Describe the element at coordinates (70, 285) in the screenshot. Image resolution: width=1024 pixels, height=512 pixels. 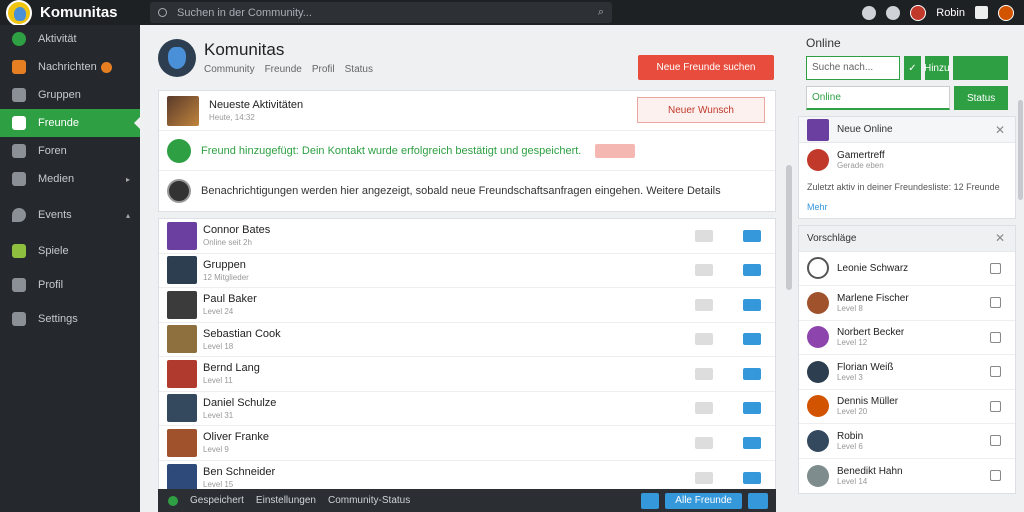
I see `sidebar-item-profile: Profil` at that location.